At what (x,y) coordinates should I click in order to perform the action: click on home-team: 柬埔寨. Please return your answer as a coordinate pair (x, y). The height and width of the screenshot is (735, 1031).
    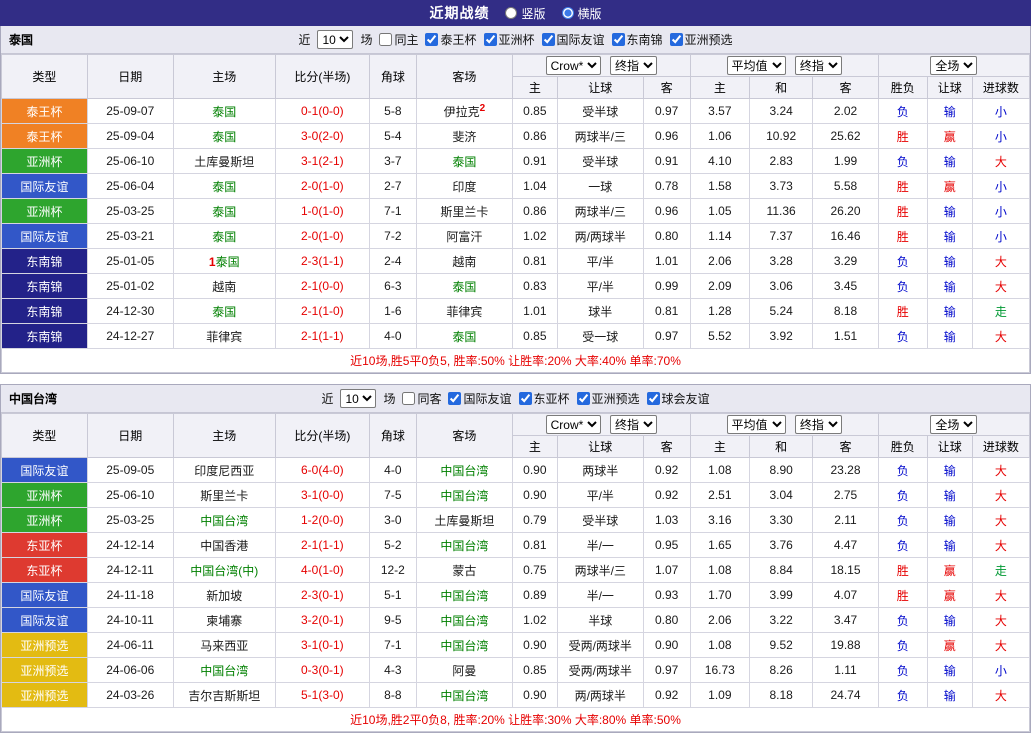
    Looking at the image, I should click on (224, 620).